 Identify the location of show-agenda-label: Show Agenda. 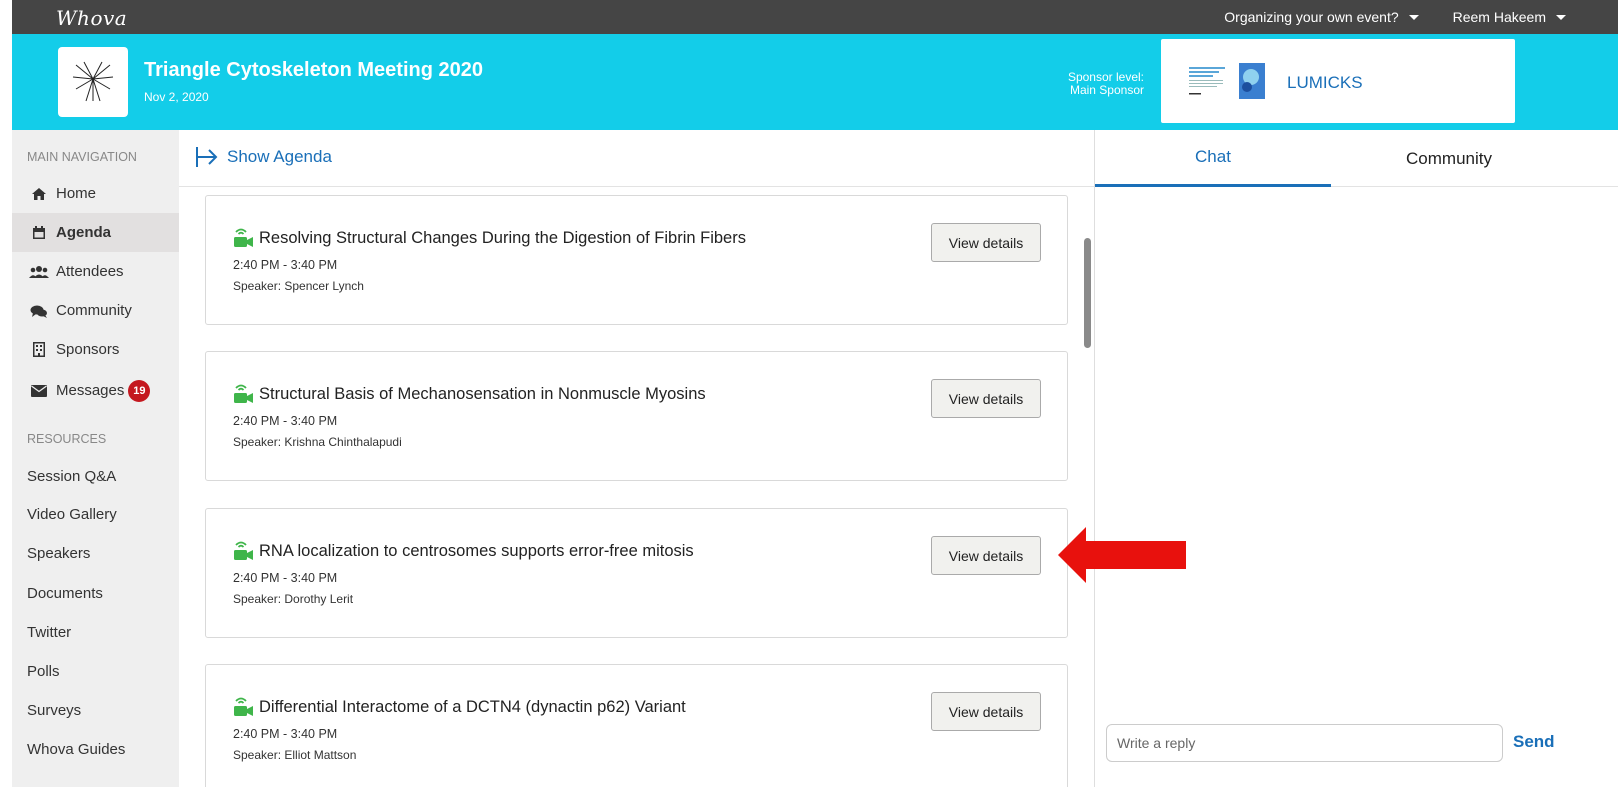
(279, 156).